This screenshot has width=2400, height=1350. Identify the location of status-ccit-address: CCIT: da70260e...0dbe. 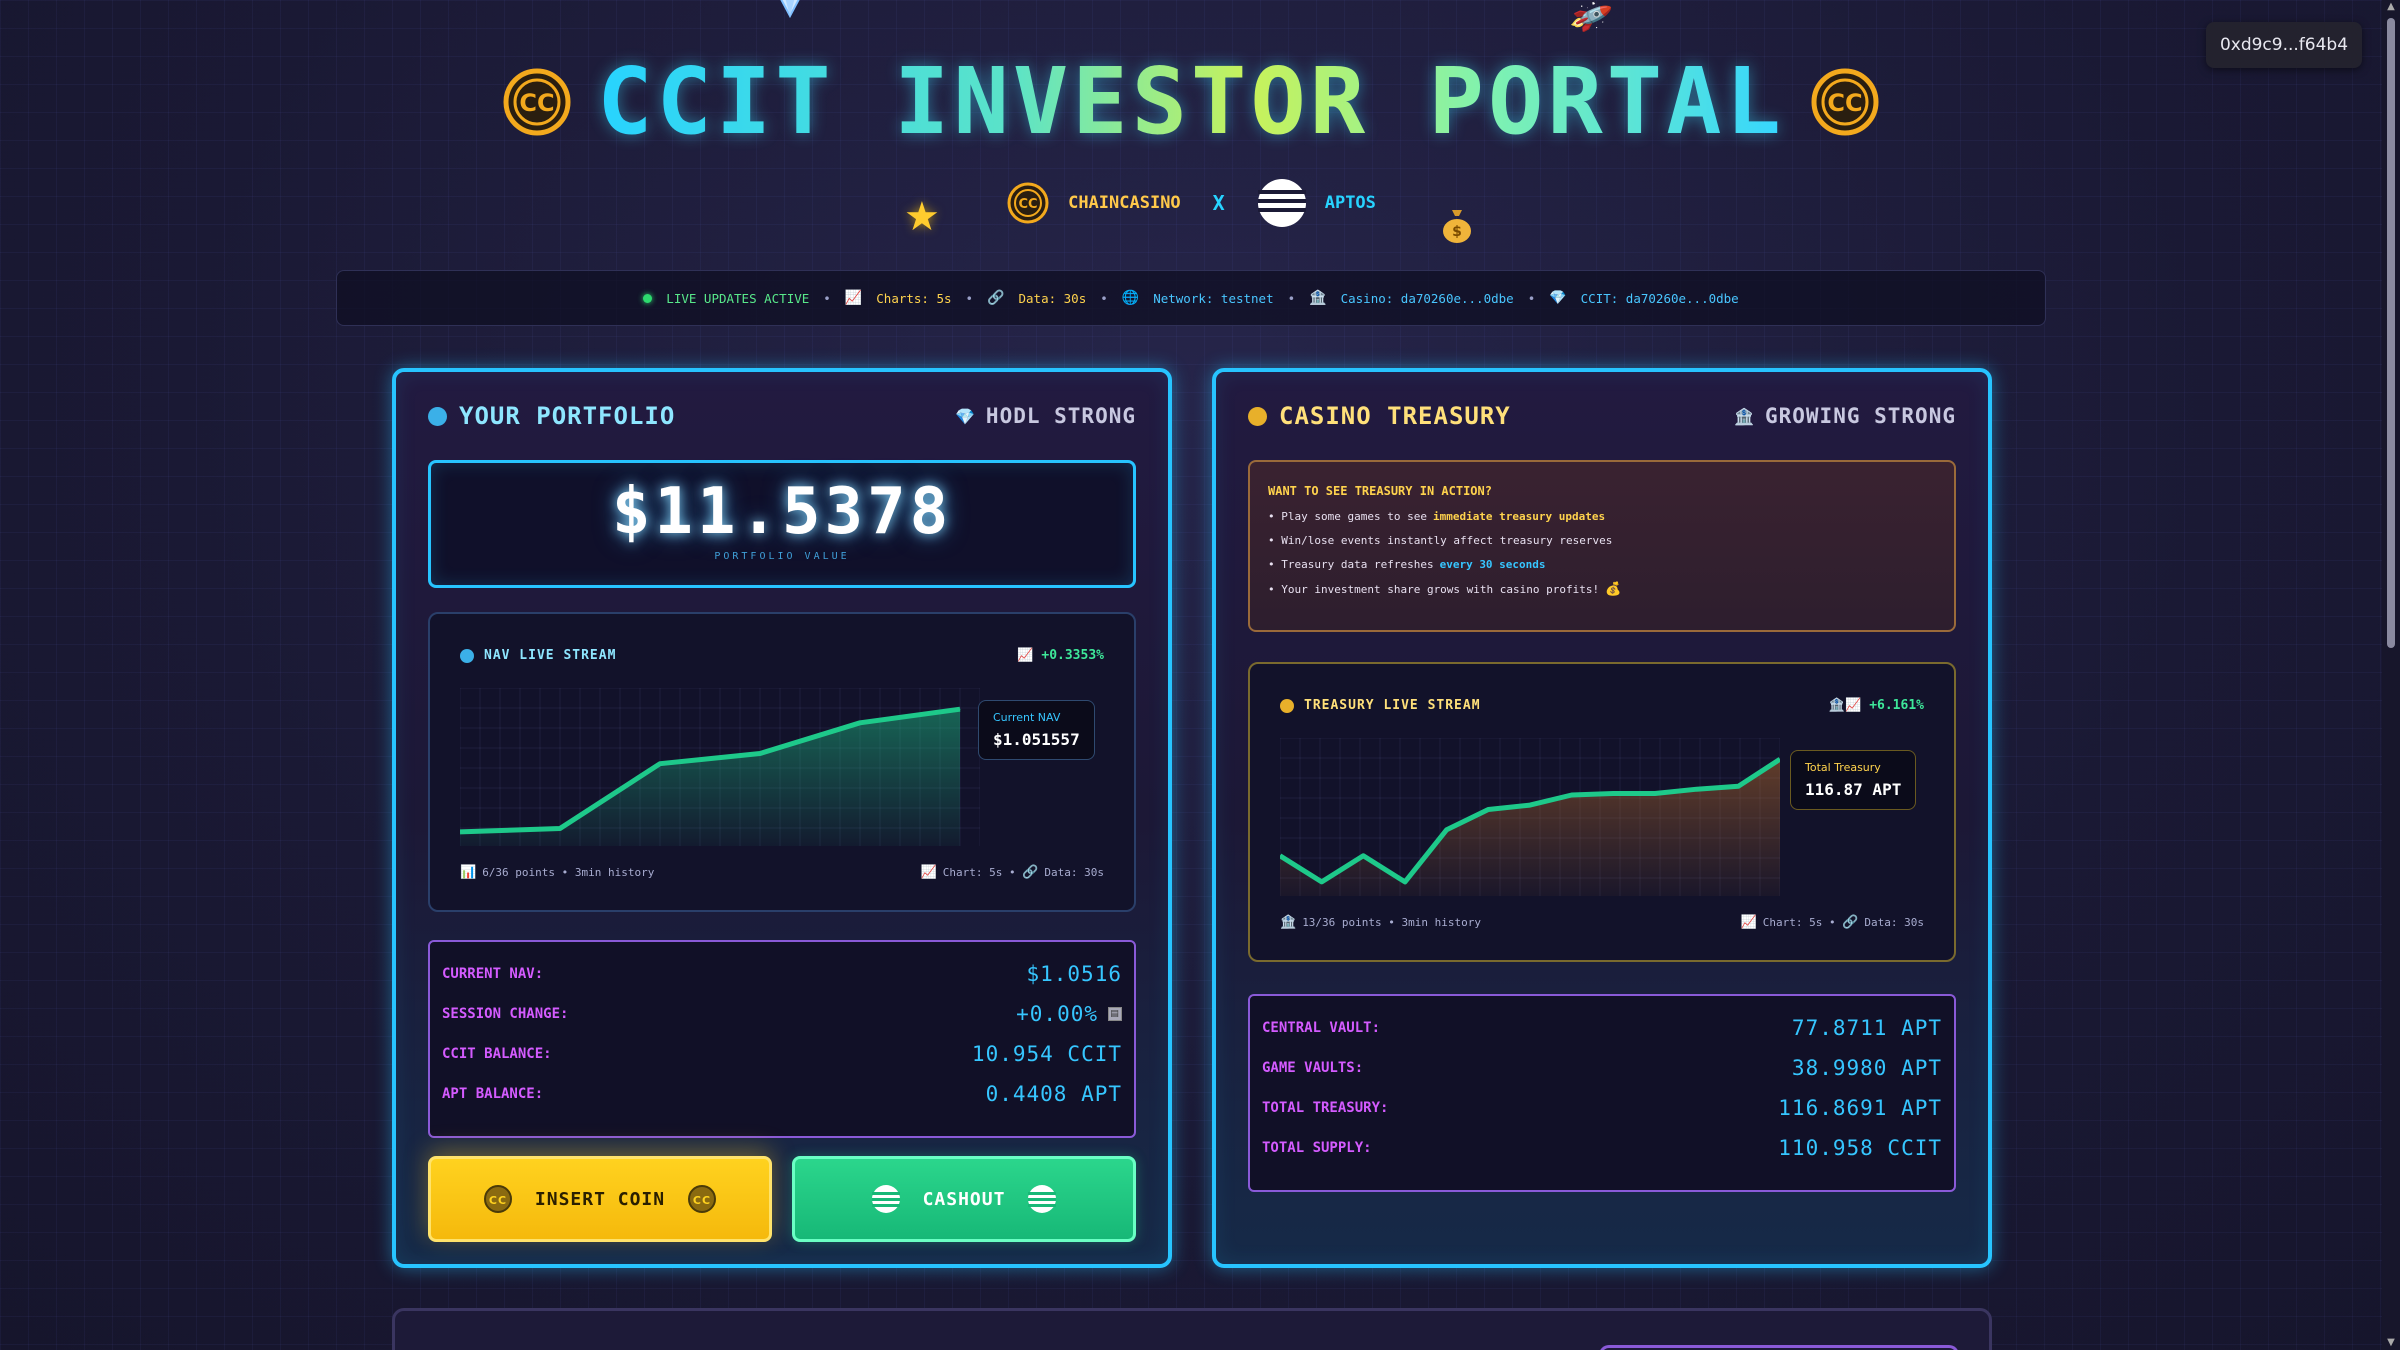
(1659, 298).